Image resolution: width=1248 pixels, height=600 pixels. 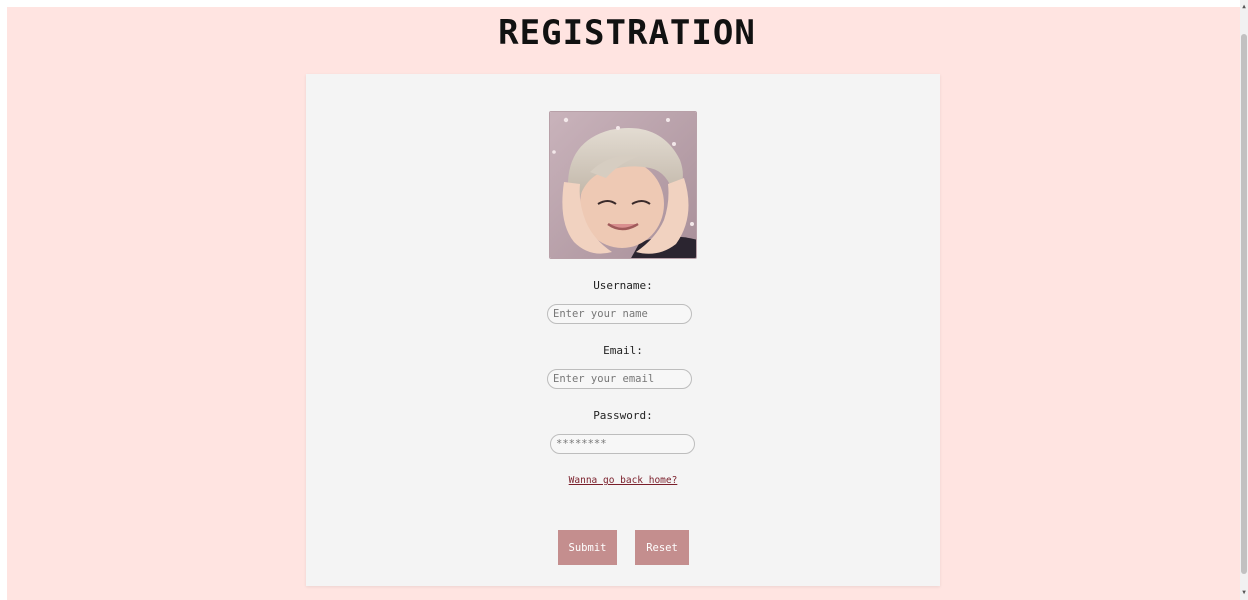 What do you see at coordinates (1244, 593) in the screenshot?
I see `scroll-down-arrow-icon: ▼` at bounding box center [1244, 593].